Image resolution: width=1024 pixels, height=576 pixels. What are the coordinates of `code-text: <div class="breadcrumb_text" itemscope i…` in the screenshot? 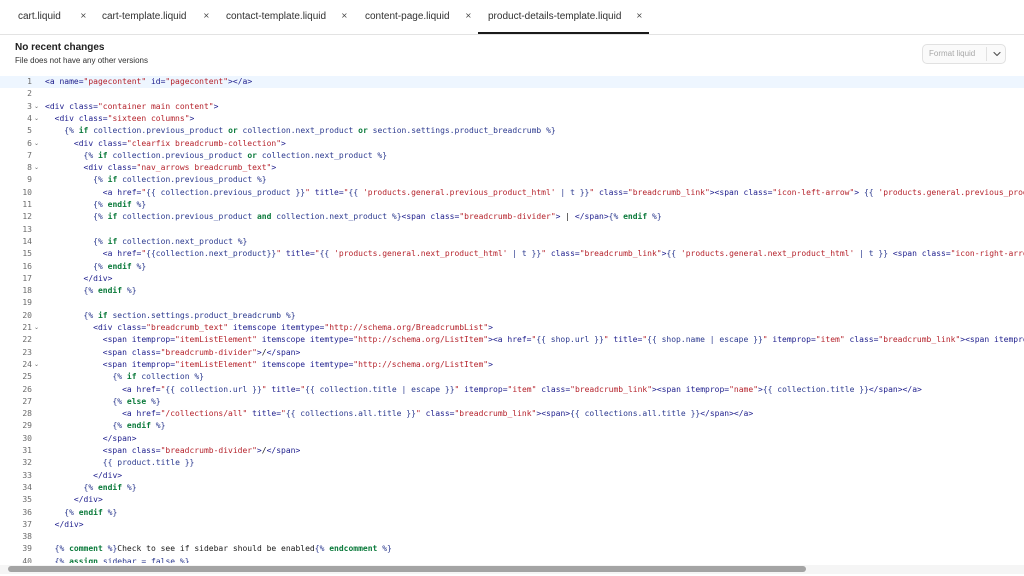 It's located at (293, 327).